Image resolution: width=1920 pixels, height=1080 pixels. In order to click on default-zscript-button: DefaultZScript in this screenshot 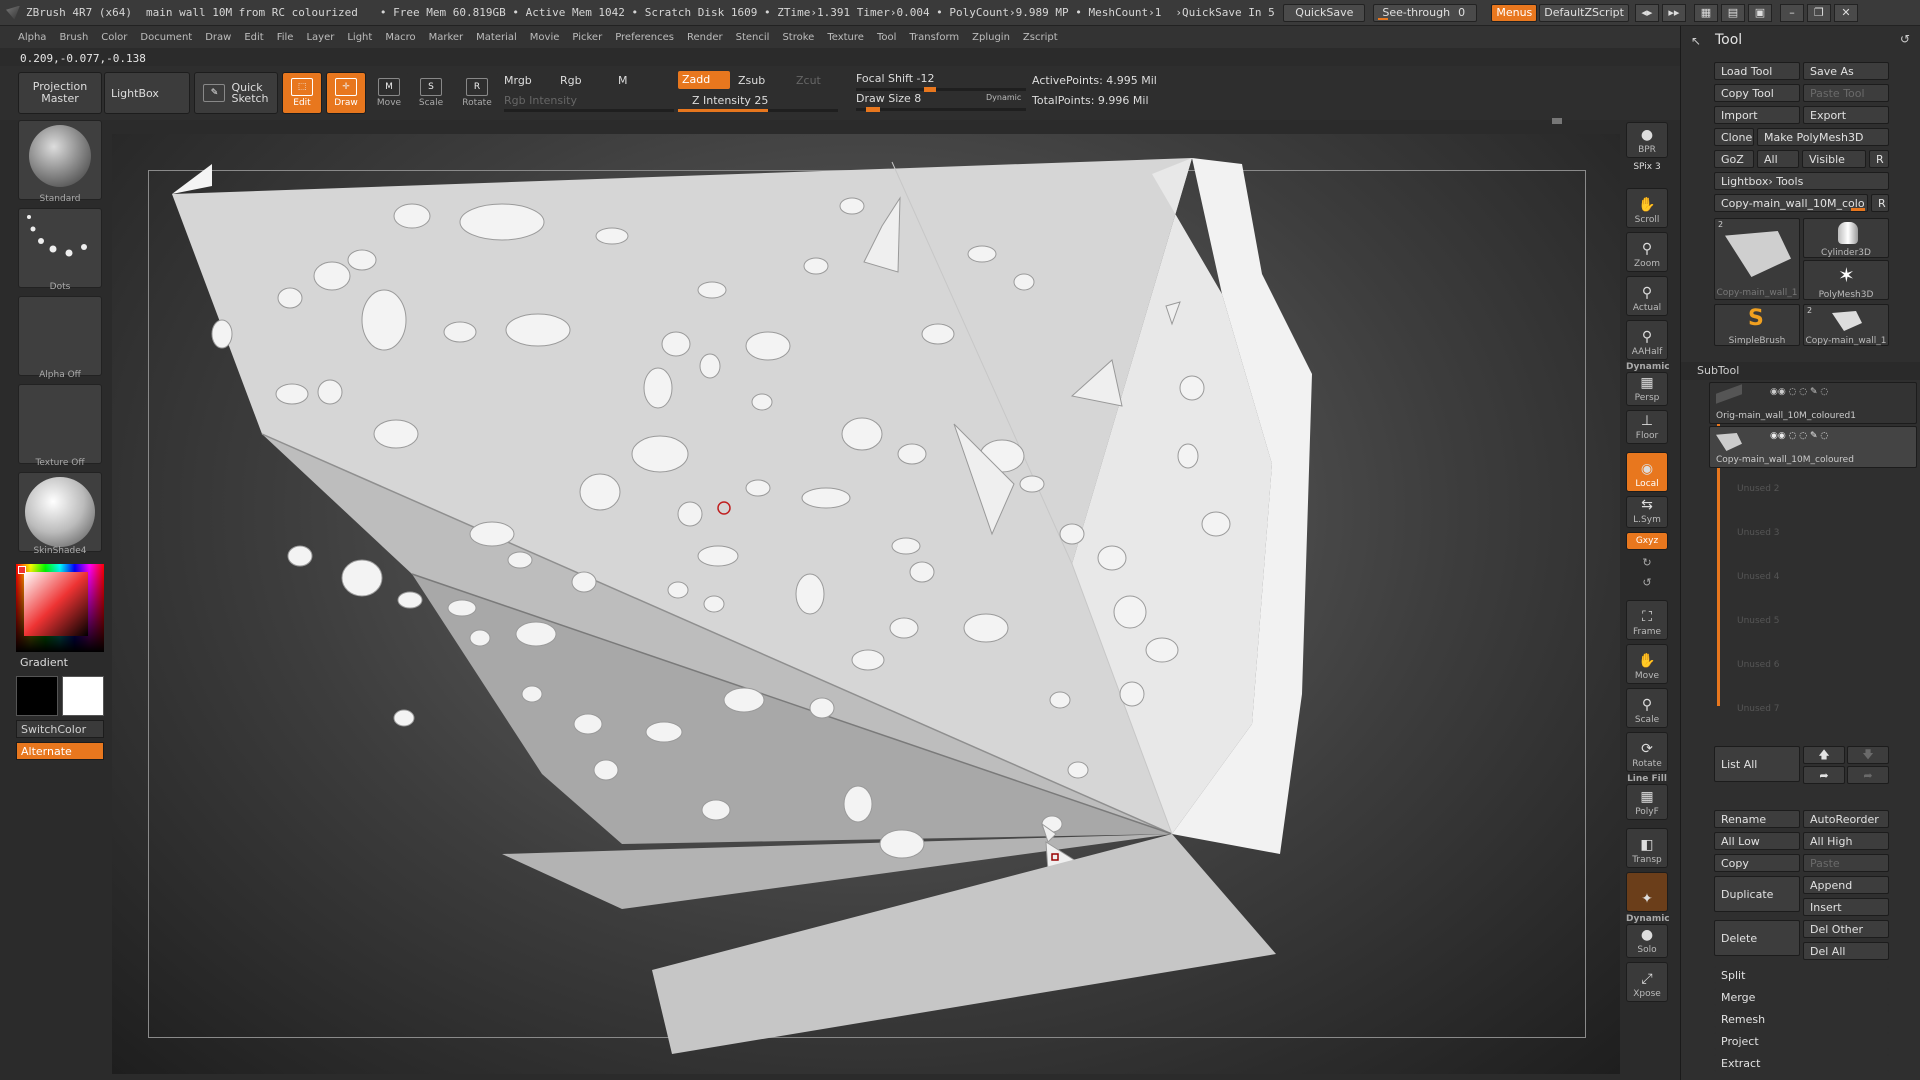, I will do `click(1584, 12)`.